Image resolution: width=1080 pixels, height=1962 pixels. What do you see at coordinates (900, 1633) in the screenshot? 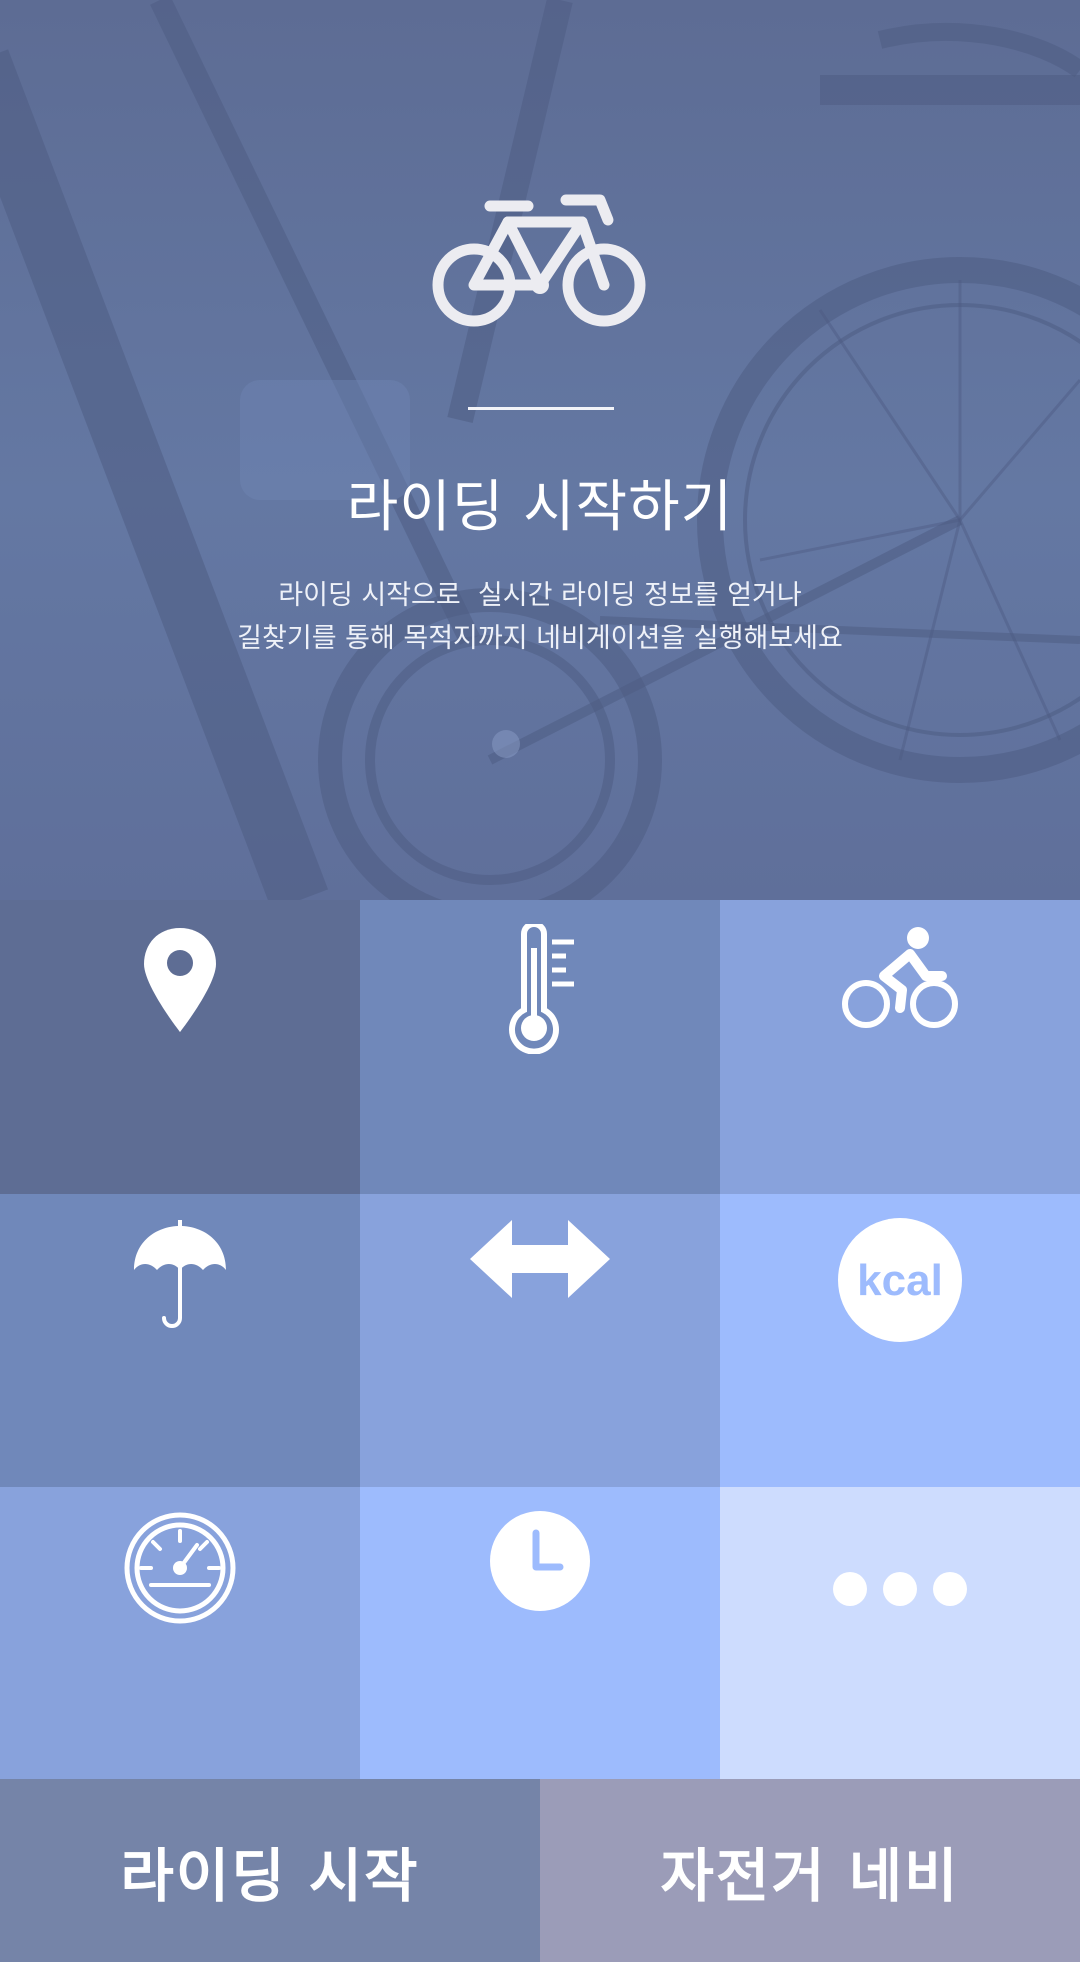
I see `tile-more` at bounding box center [900, 1633].